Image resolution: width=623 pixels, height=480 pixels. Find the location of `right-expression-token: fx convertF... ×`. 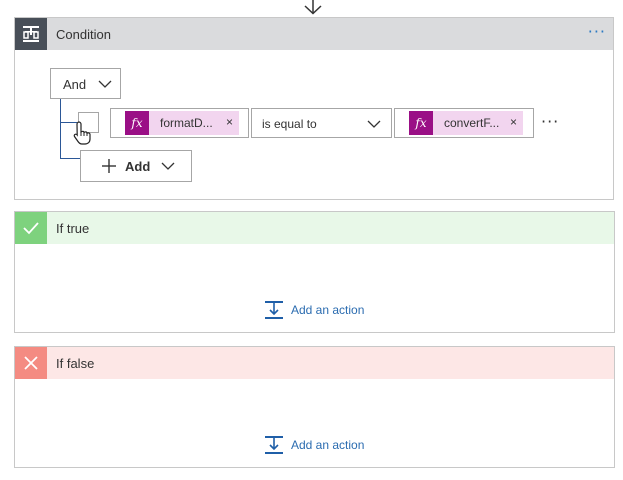

right-expression-token: fx convertF... × is located at coordinates (466, 123).